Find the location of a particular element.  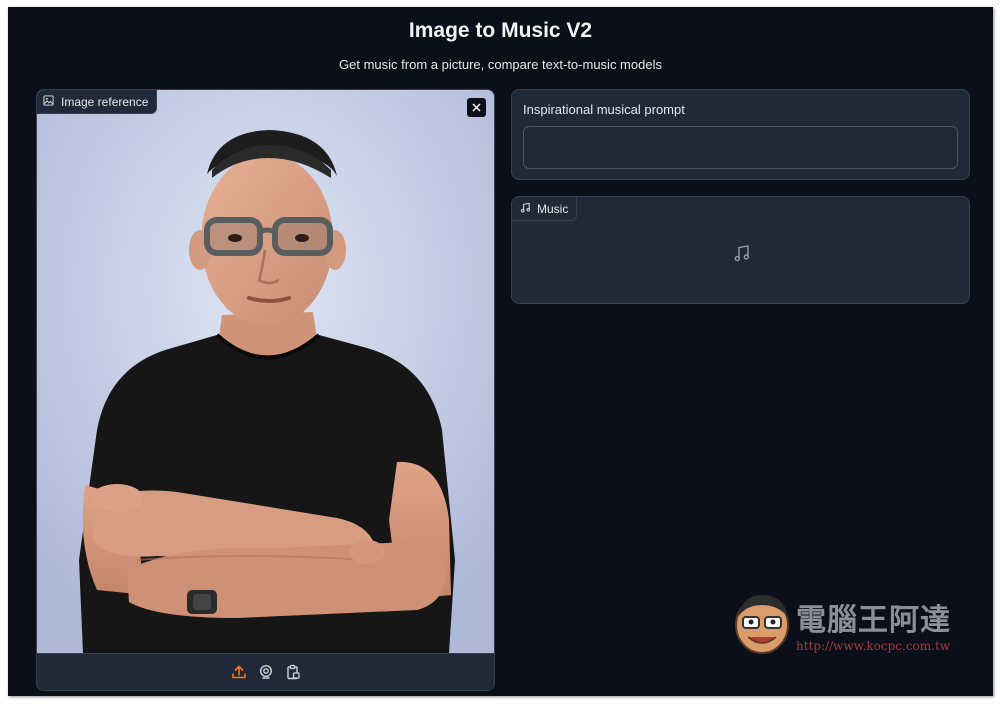

prompt-panel: Inspirational musical prompt is located at coordinates (740, 134).